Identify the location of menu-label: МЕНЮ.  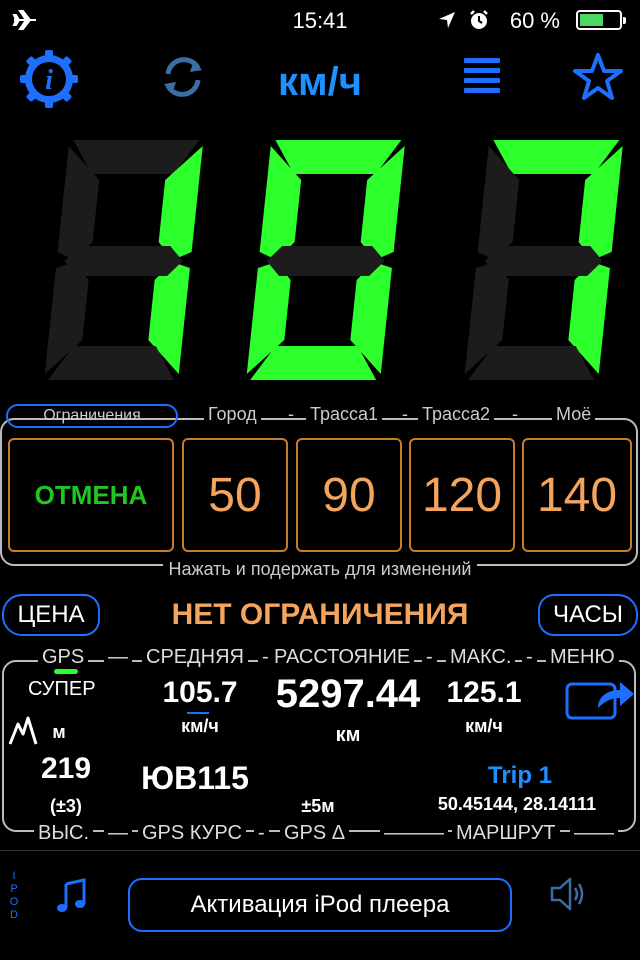
(582, 657).